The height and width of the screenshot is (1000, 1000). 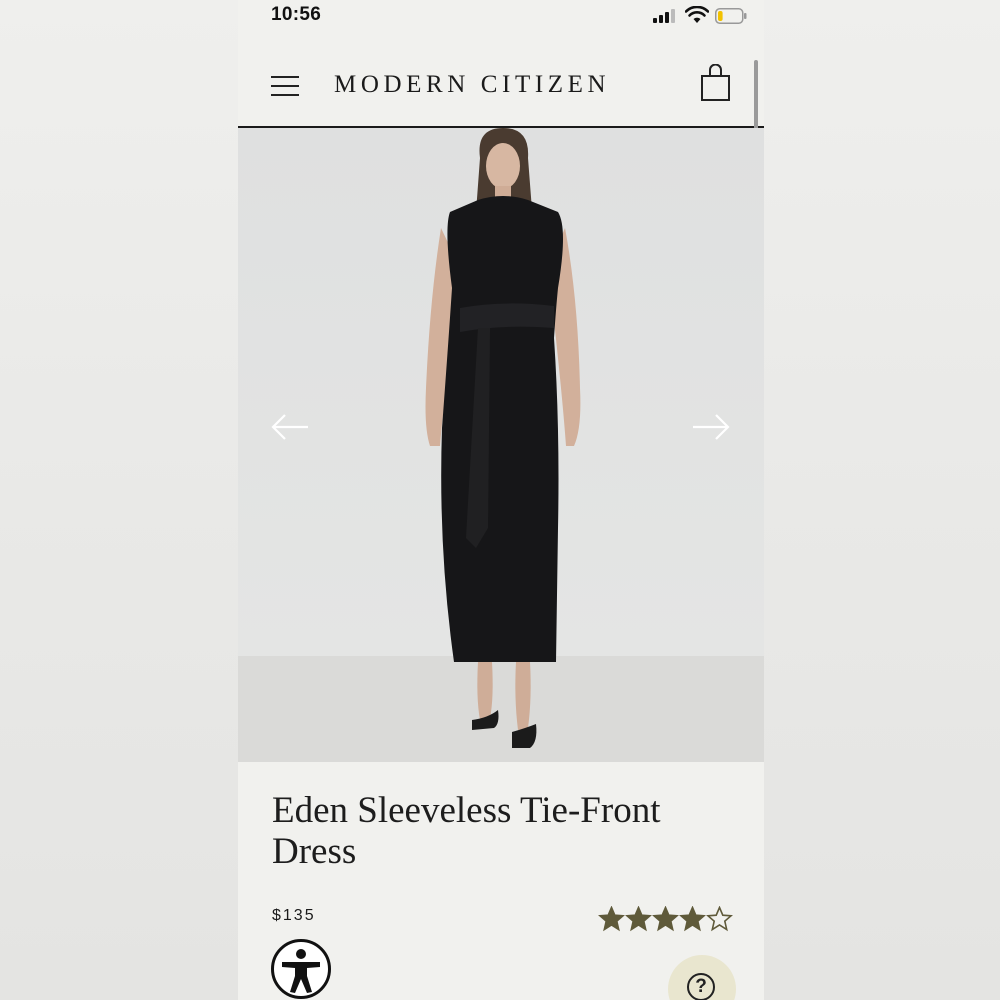 What do you see at coordinates (719, 919) in the screenshot?
I see `star-empty-icon` at bounding box center [719, 919].